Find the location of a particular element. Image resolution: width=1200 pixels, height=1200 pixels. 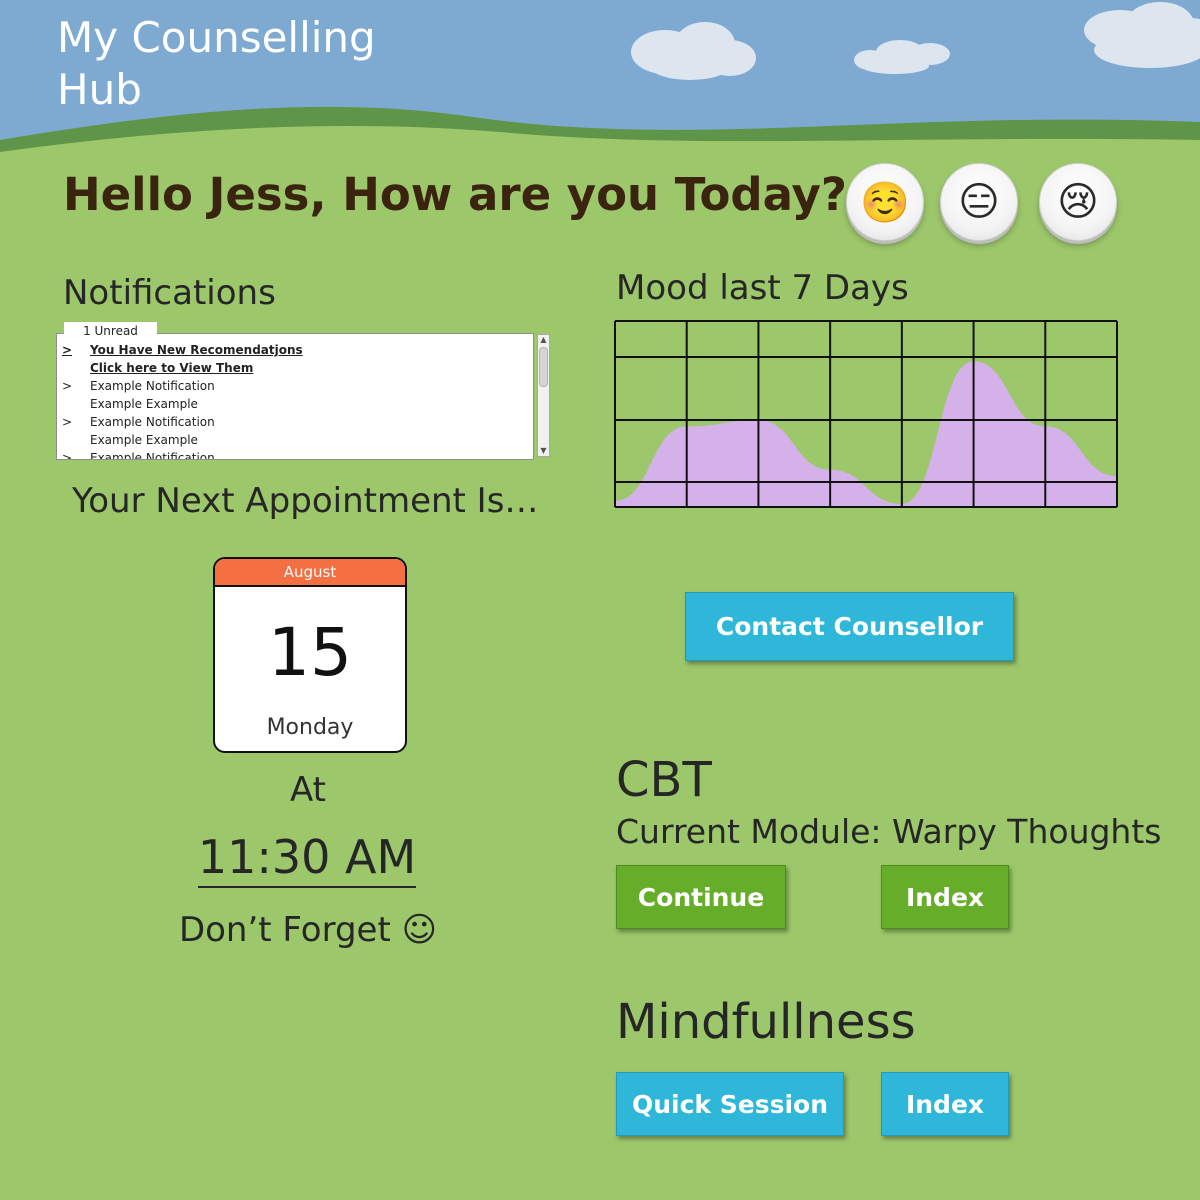

mood-happy-button: ☺️ is located at coordinates (885, 202).